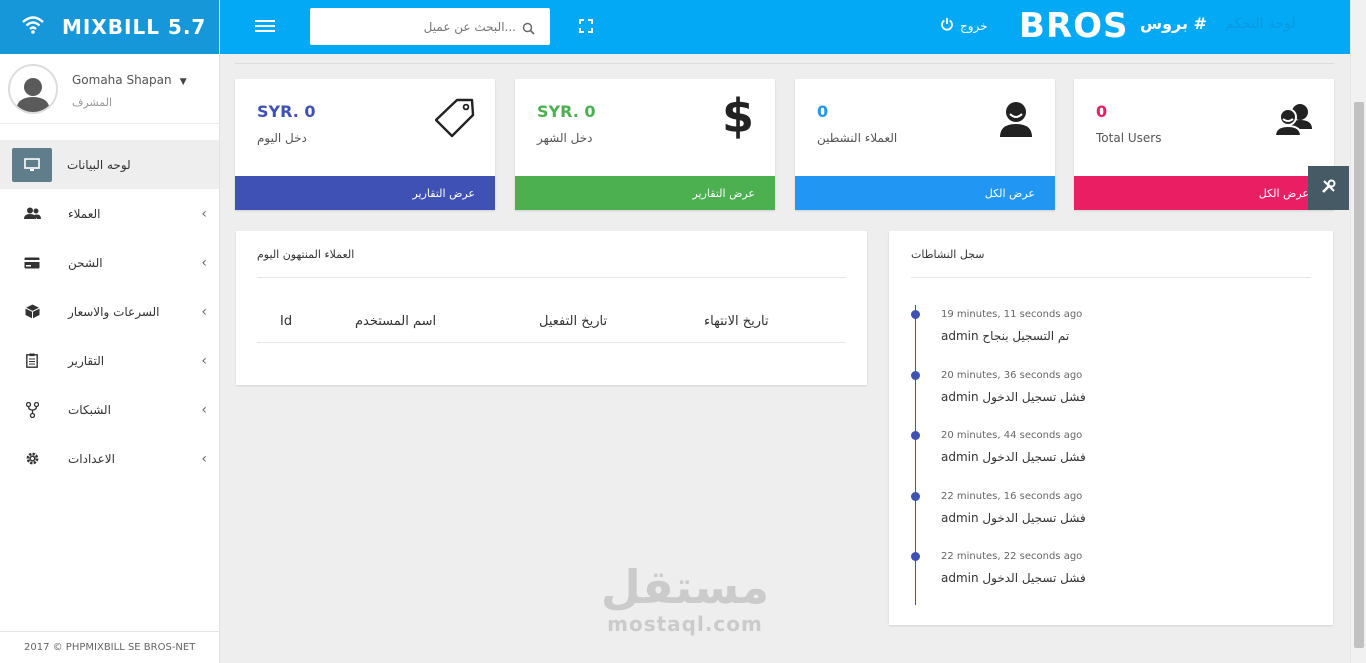 The width and height of the screenshot is (1366, 663). Describe the element at coordinates (306, 254) in the screenshot. I see `panel-title: العملاء المنتهون اليوم` at that location.